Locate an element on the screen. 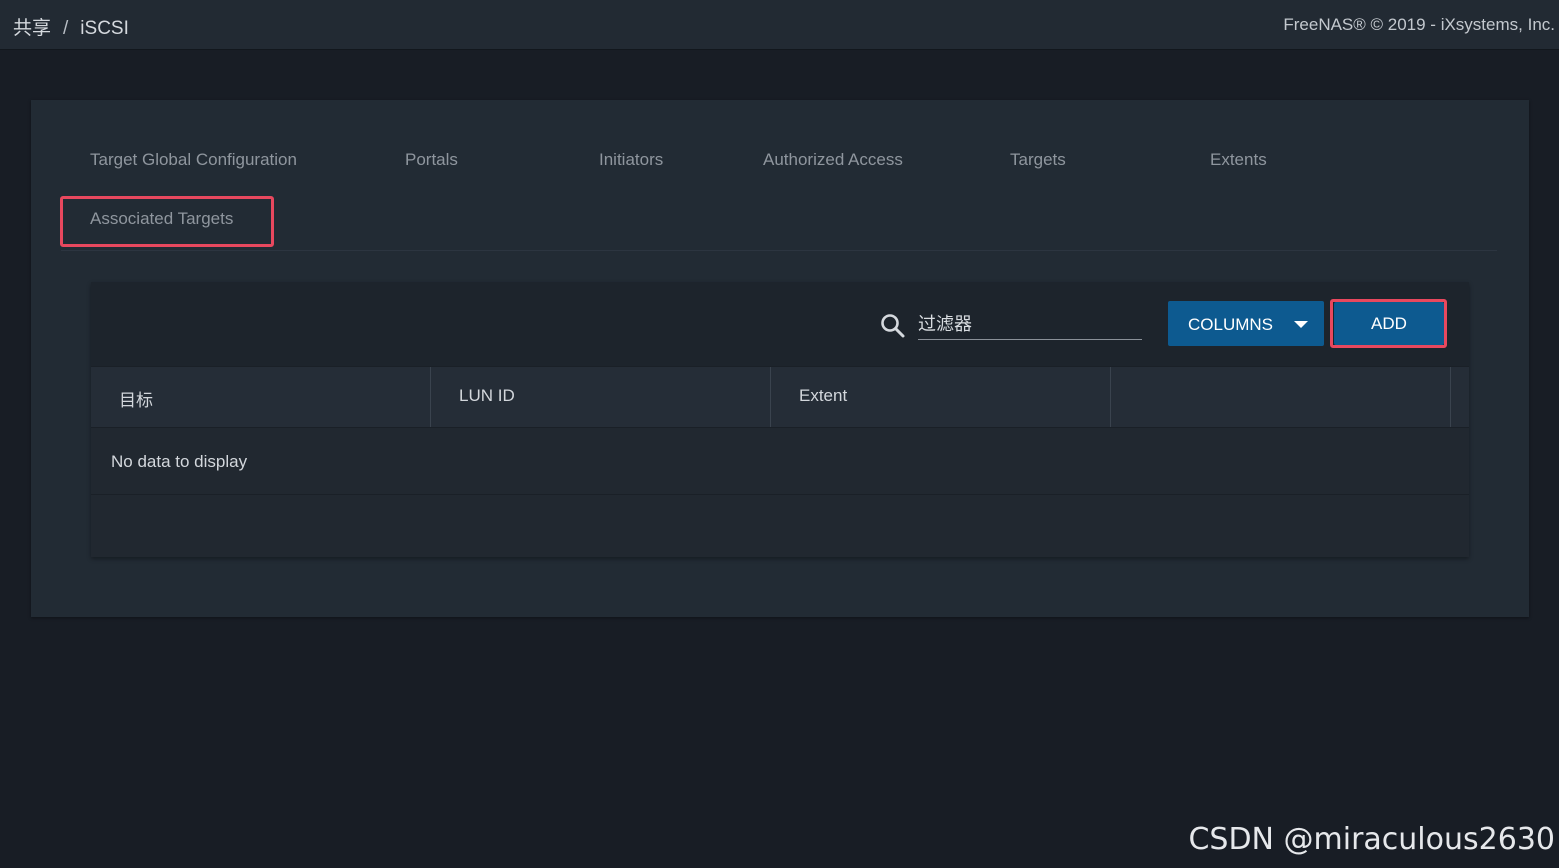 The width and height of the screenshot is (1559, 868). copyright-text: FreeNAS® © 2019 - iXsystems, Inc. is located at coordinates (1419, 24).